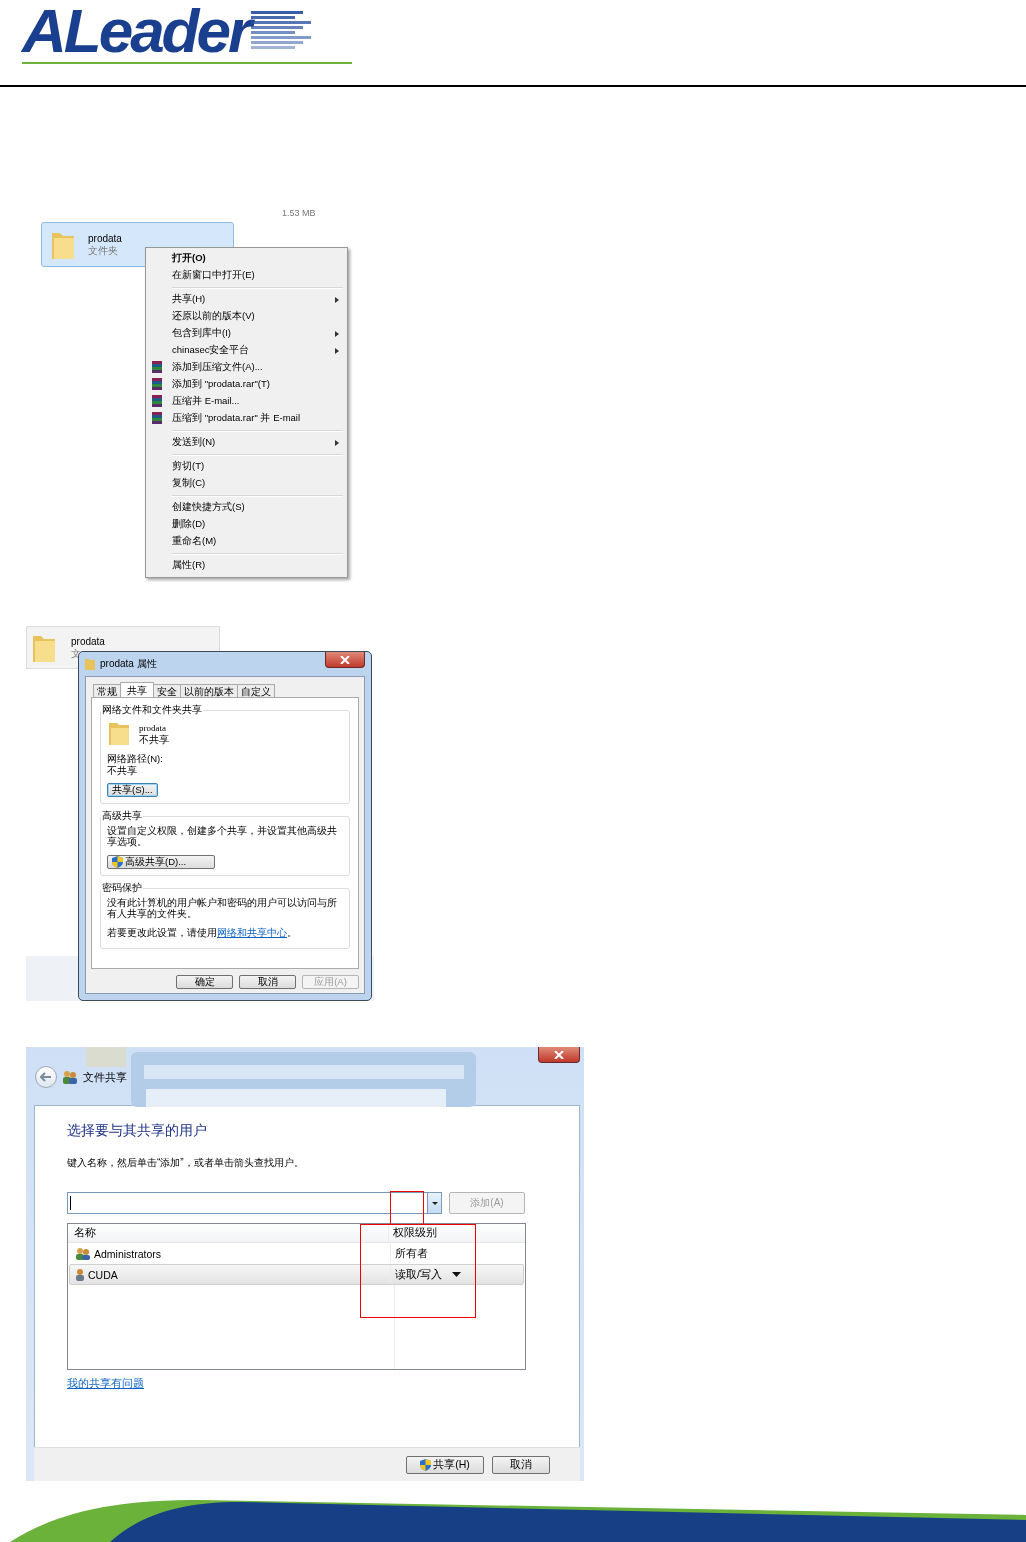 This screenshot has width=1026, height=1542. What do you see at coordinates (122, 816) in the screenshot?
I see `group-title: 高级共享` at bounding box center [122, 816].